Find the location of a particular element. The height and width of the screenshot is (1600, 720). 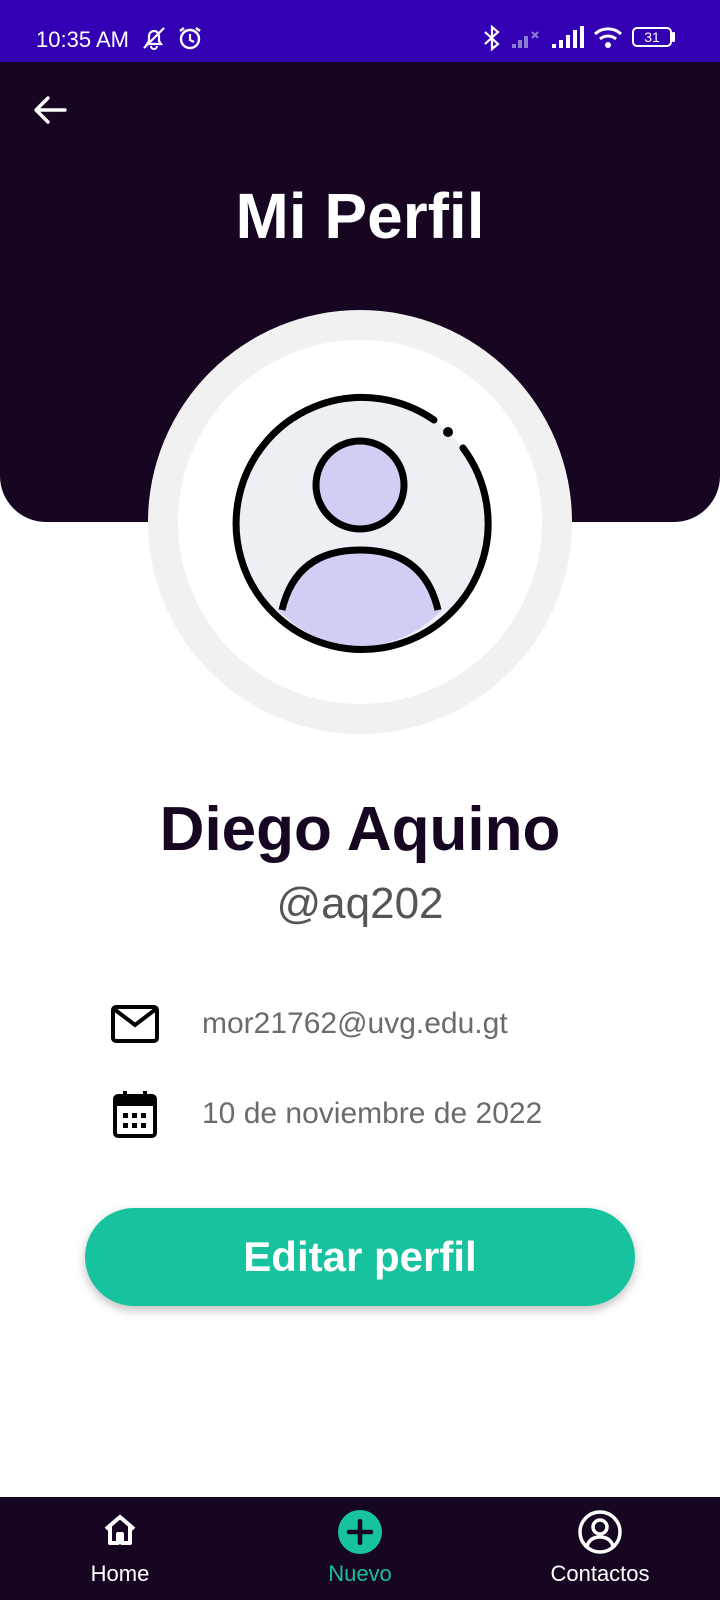

arrow-left-icon is located at coordinates (50, 112).